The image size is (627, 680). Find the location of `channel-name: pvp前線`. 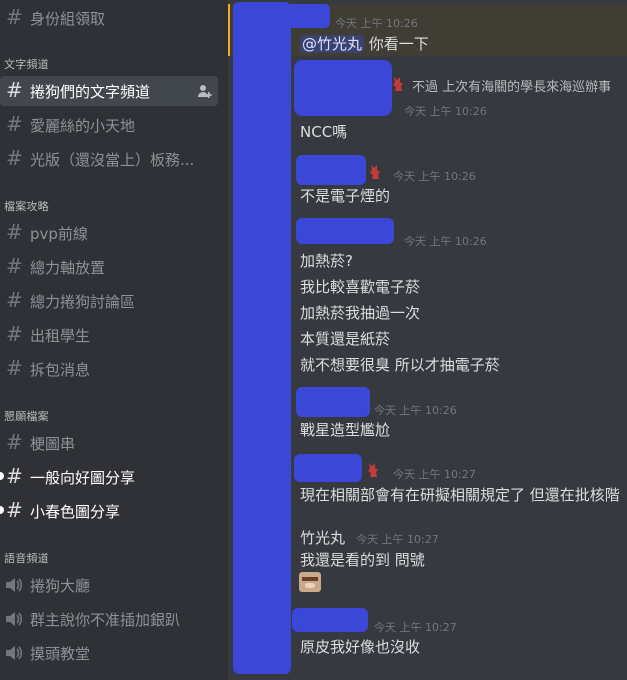

channel-name: pvp前線 is located at coordinates (59, 234).